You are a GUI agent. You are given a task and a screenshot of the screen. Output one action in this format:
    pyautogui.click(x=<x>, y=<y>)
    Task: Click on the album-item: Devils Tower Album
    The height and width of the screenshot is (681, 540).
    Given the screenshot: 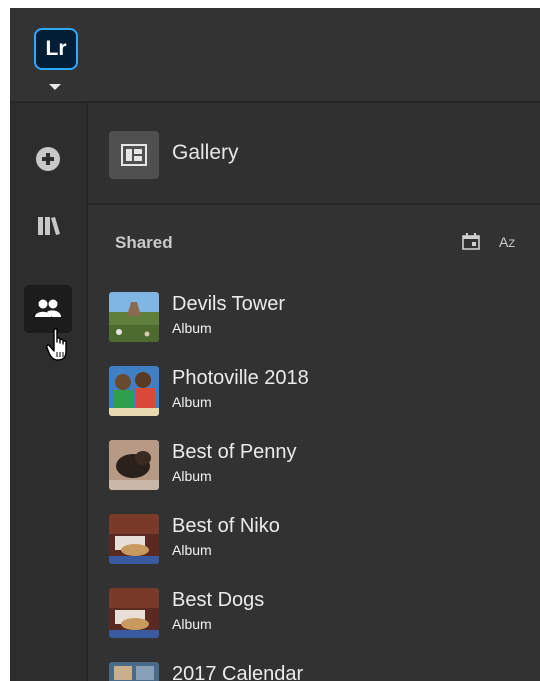 What is the action you would take?
    pyautogui.click(x=319, y=318)
    